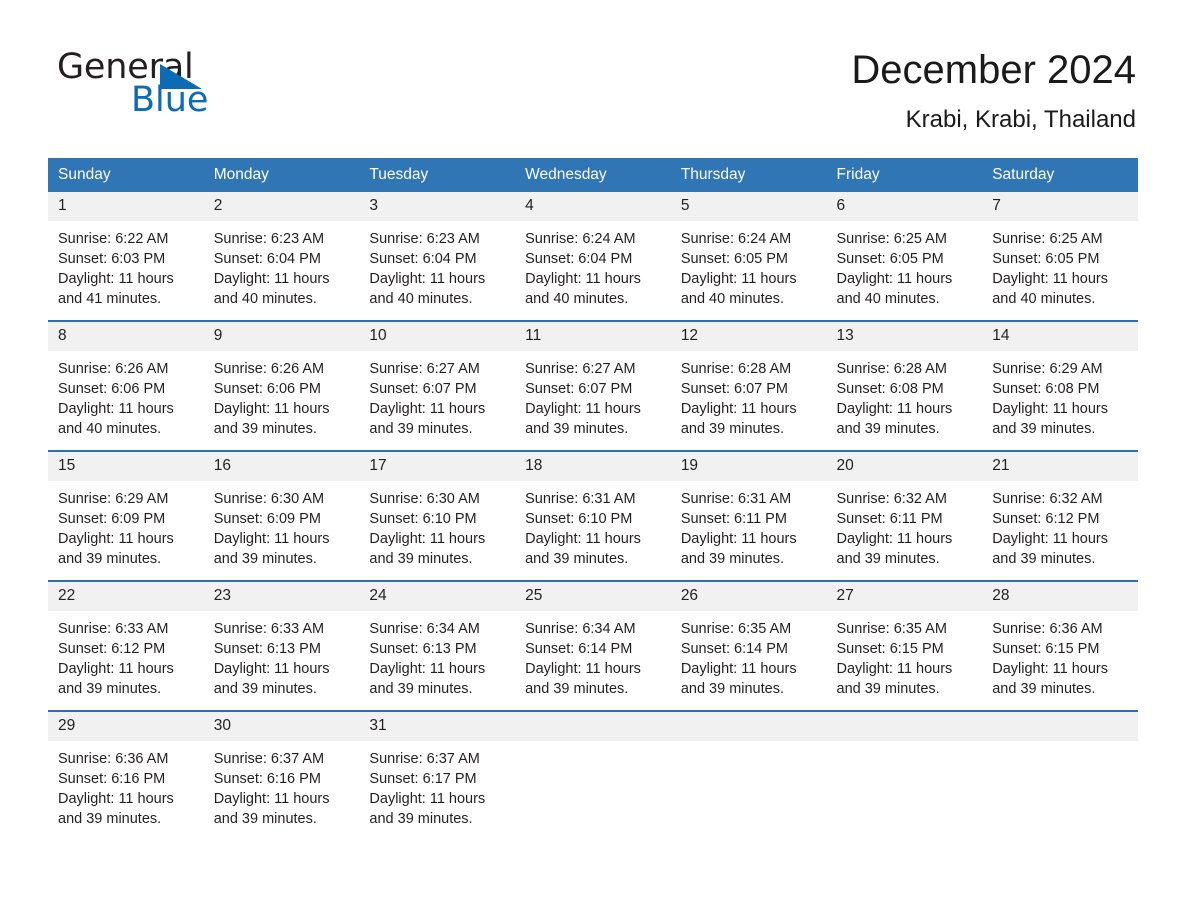  I want to click on sunset-time: Sunset: 6:11 PM, so click(733, 519).